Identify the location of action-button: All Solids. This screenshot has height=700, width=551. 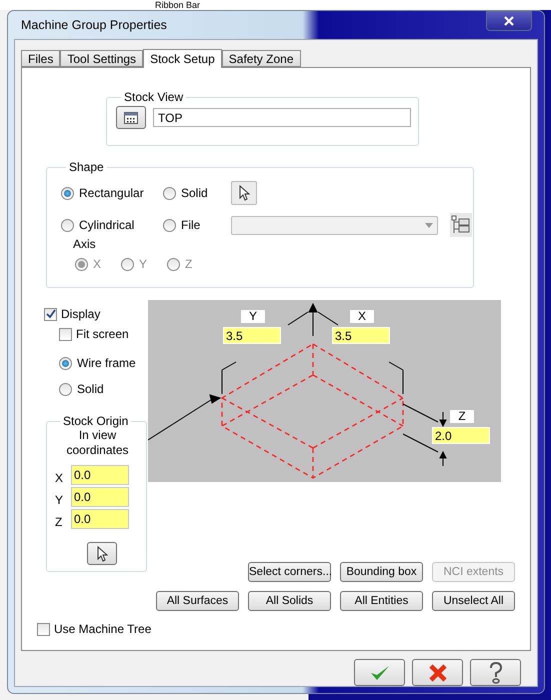
(289, 601).